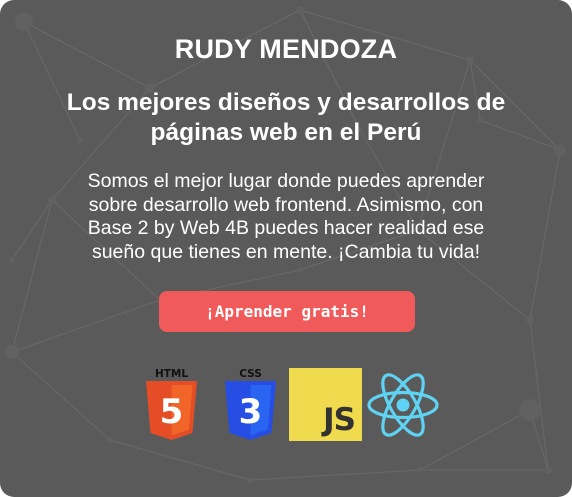  Describe the element at coordinates (339, 420) in the screenshot. I see `js-label: JS` at that location.